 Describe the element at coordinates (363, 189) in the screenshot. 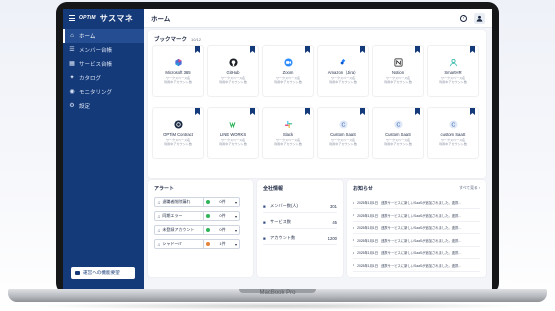

I see `news-title: お知らせ` at that location.